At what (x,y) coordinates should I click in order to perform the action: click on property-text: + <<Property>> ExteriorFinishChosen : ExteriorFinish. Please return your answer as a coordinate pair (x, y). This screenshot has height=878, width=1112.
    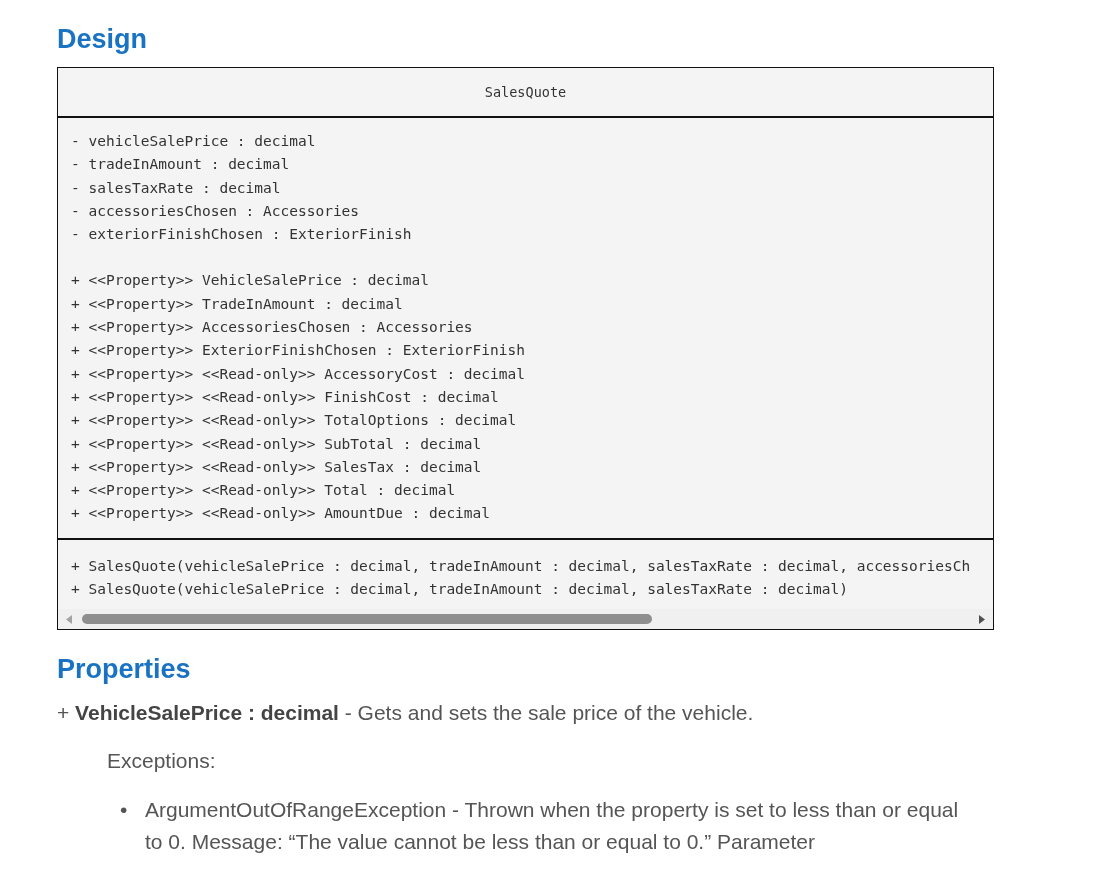
    Looking at the image, I should click on (298, 351).